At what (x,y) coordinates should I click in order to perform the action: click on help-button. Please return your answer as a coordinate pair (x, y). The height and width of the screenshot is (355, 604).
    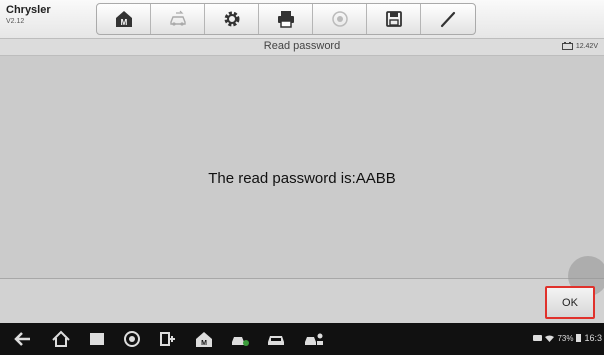
    Looking at the image, I should click on (340, 19).